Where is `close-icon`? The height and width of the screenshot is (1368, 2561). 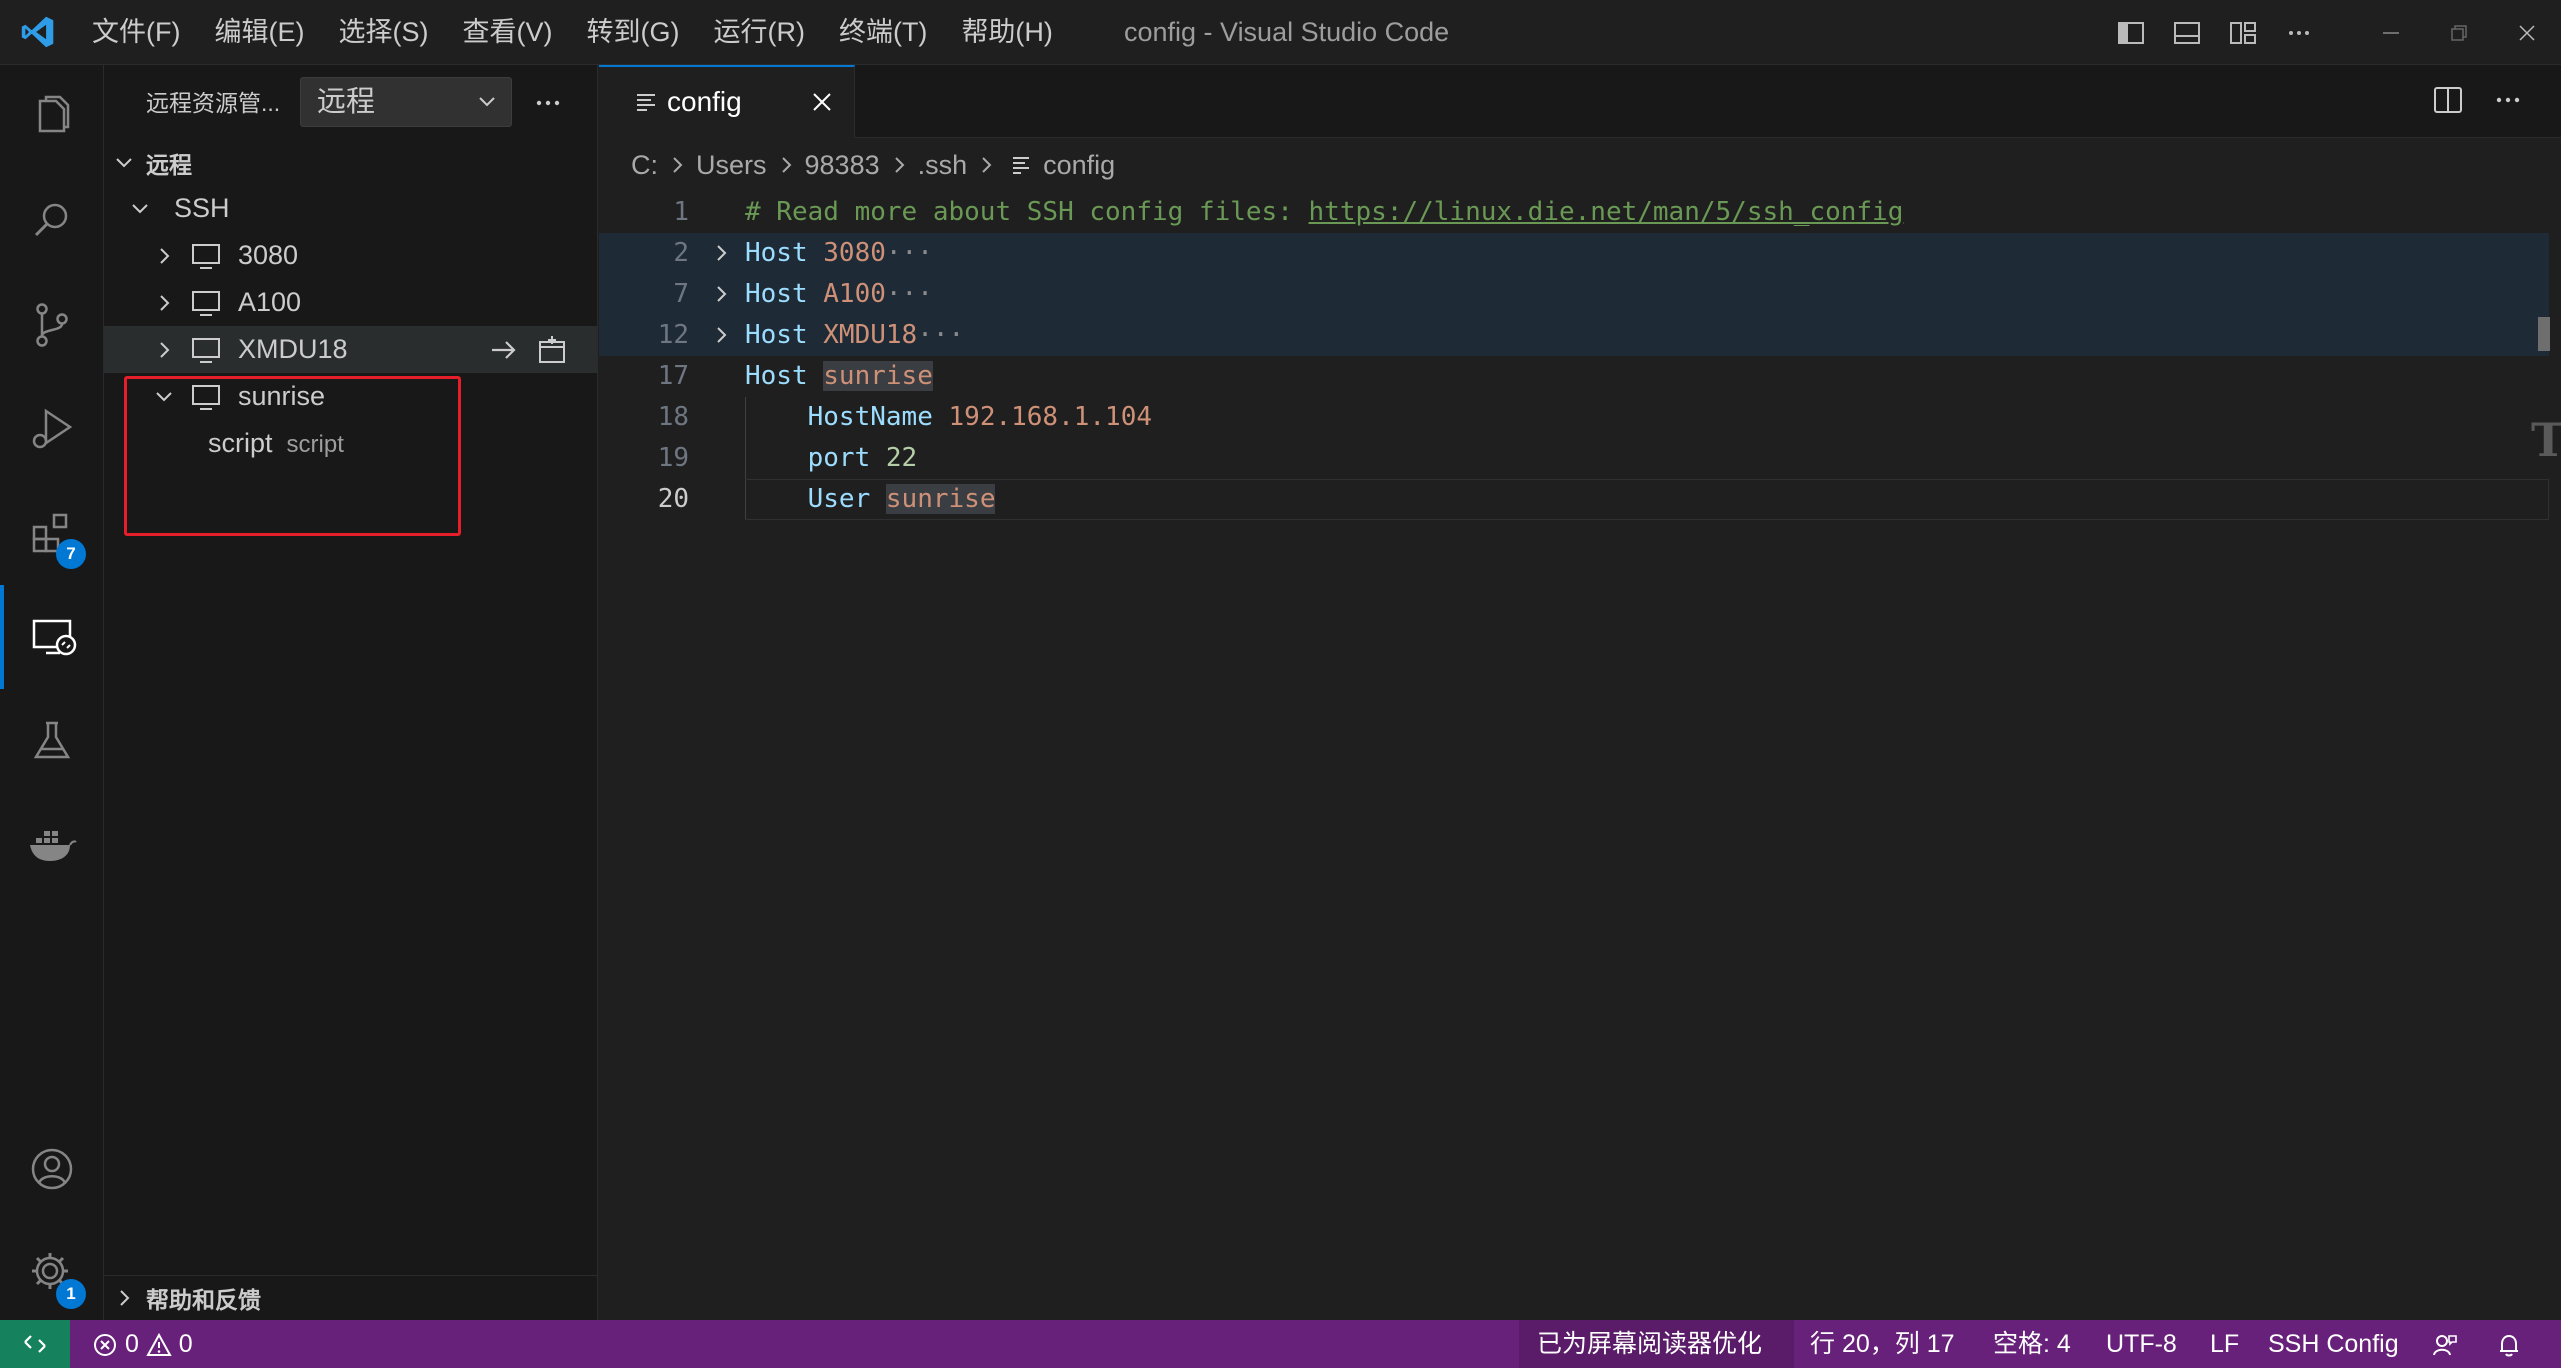 close-icon is located at coordinates (822, 102).